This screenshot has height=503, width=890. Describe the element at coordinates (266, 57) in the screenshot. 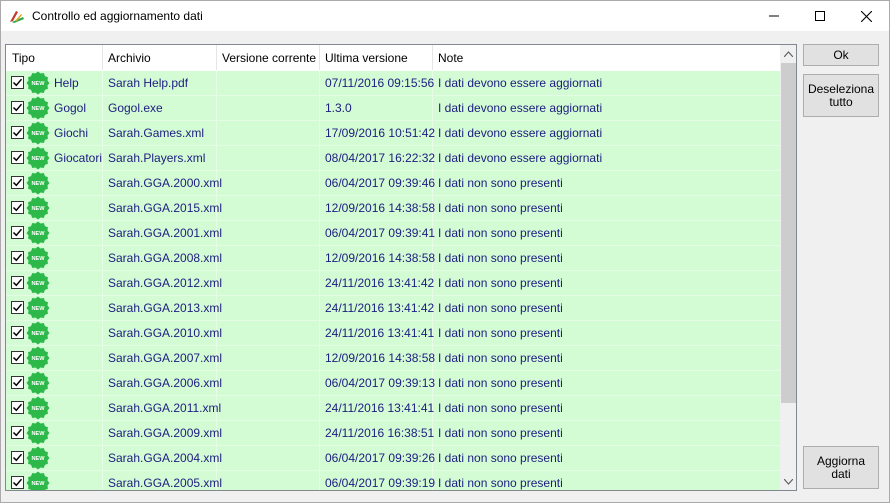

I see `column-header-versione-corrente: Versione corrente` at that location.